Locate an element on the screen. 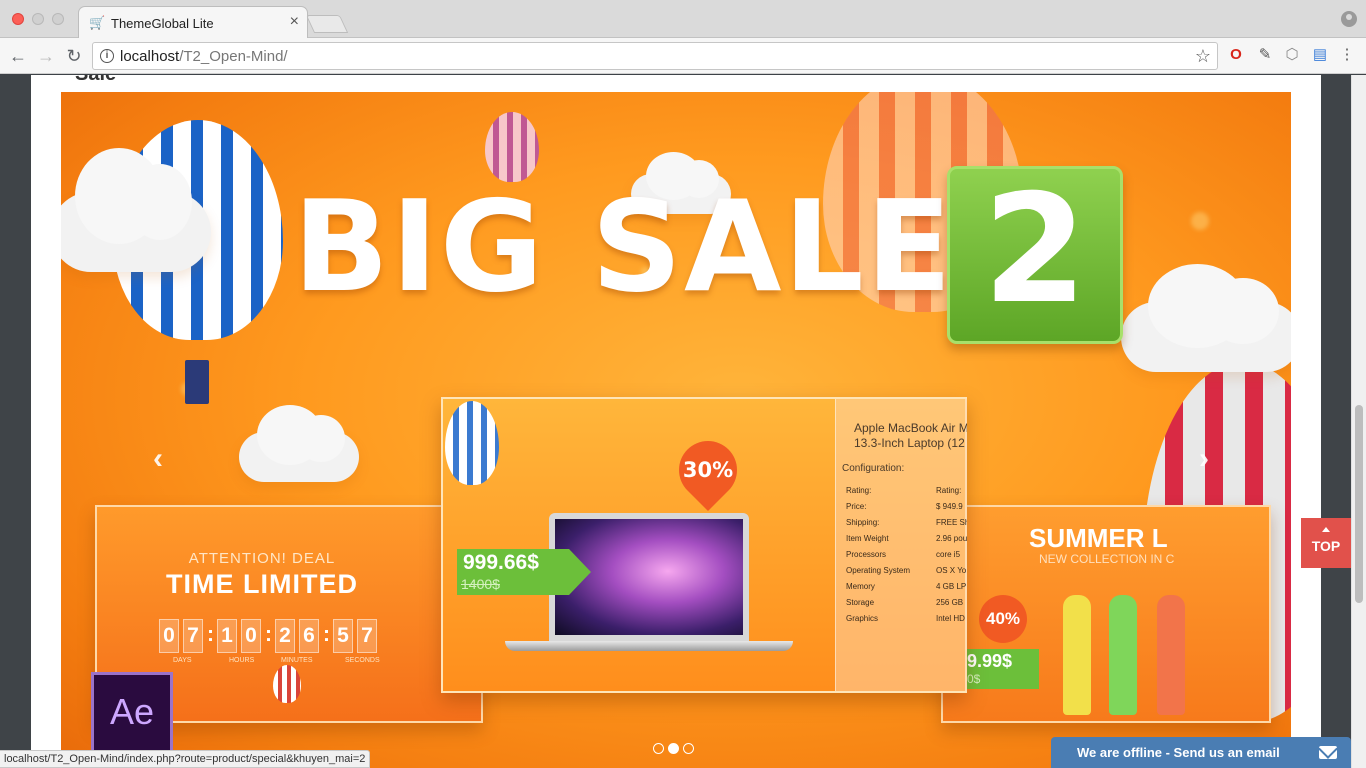 The image size is (1366, 768). discount-badge: 40% is located at coordinates (1003, 619).